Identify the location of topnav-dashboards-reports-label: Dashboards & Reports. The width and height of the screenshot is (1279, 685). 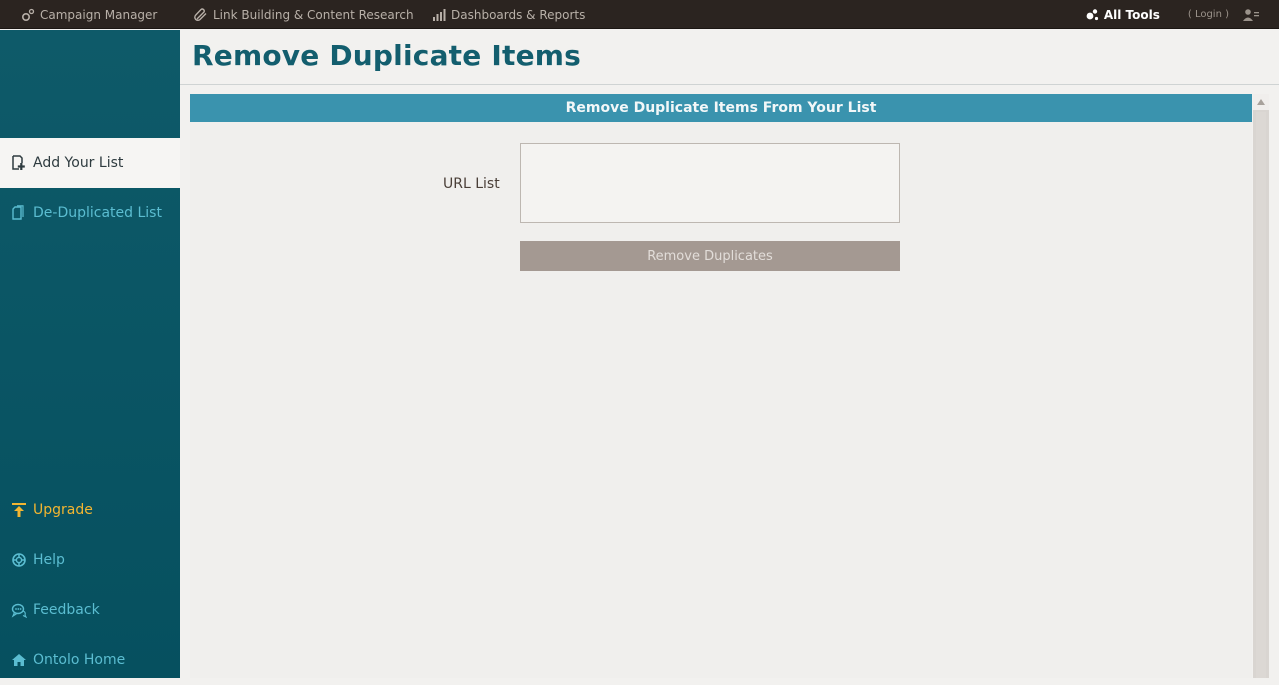
(518, 14).